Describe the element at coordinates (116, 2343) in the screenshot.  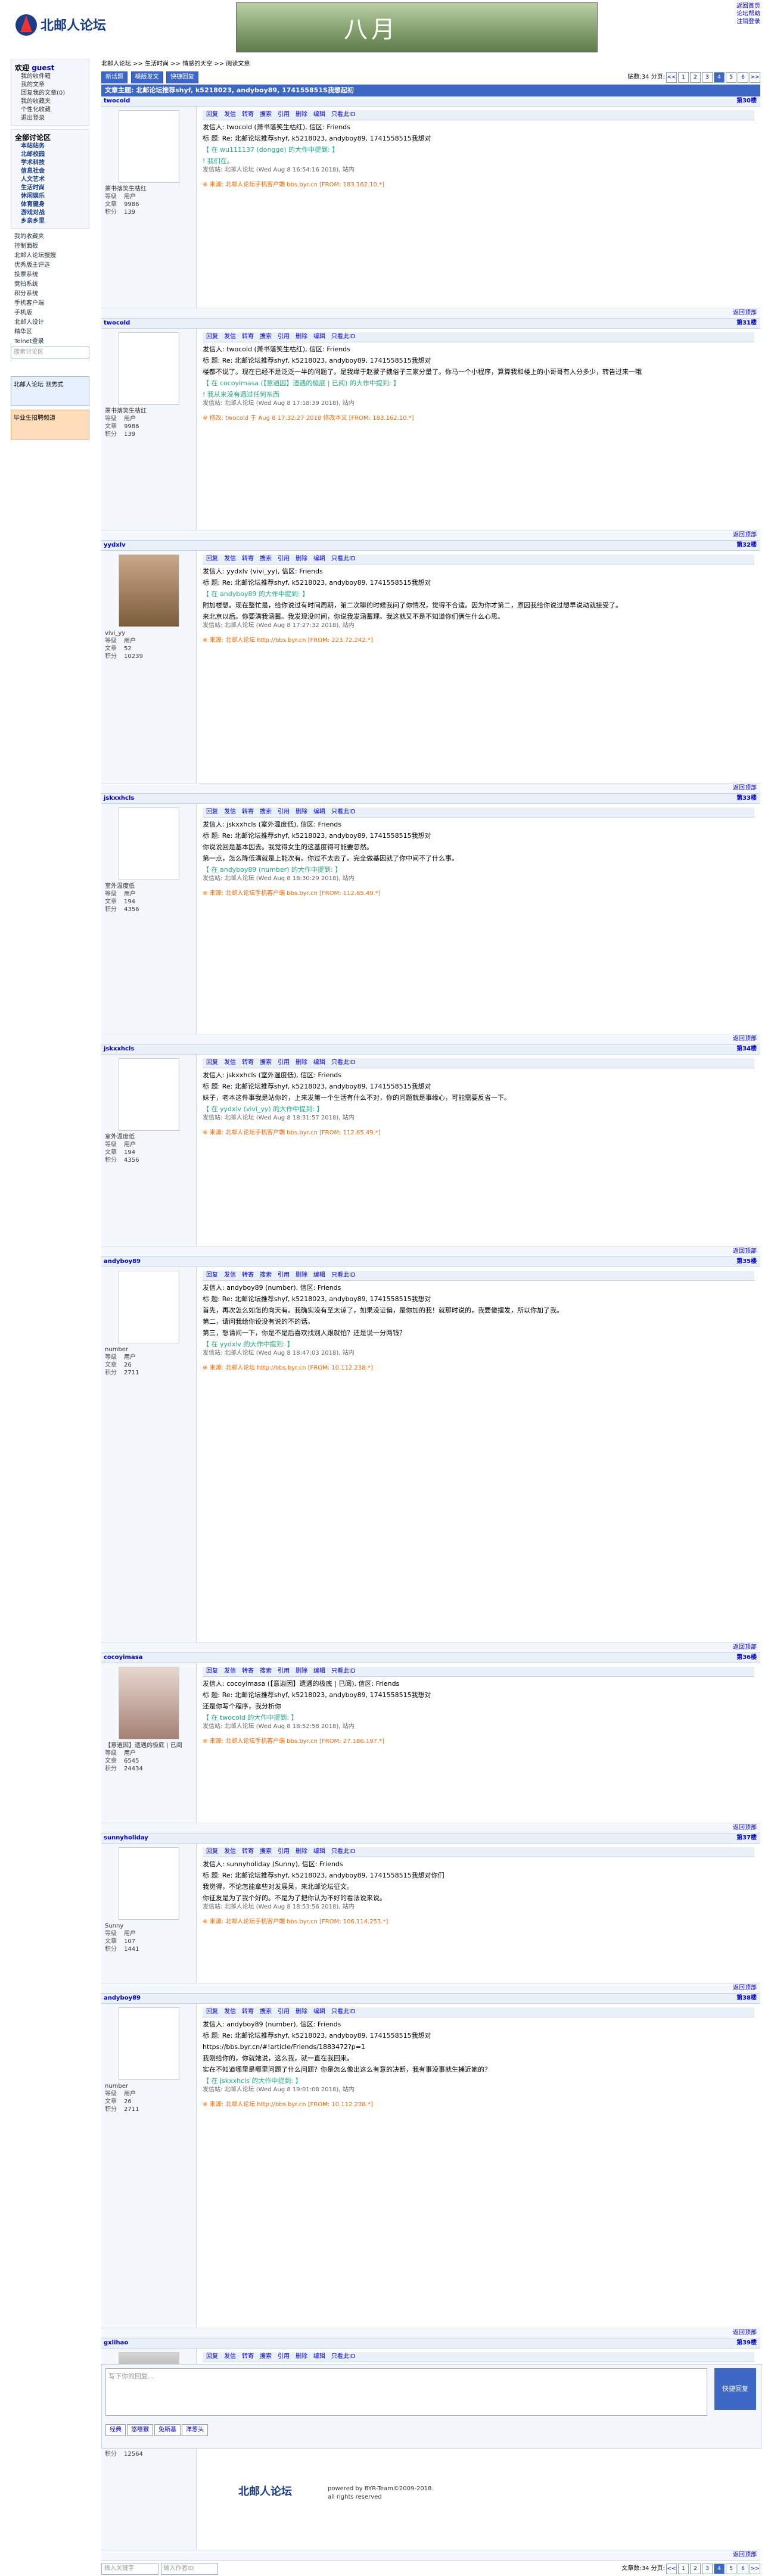
I see `post-author: gxlihao` at that location.